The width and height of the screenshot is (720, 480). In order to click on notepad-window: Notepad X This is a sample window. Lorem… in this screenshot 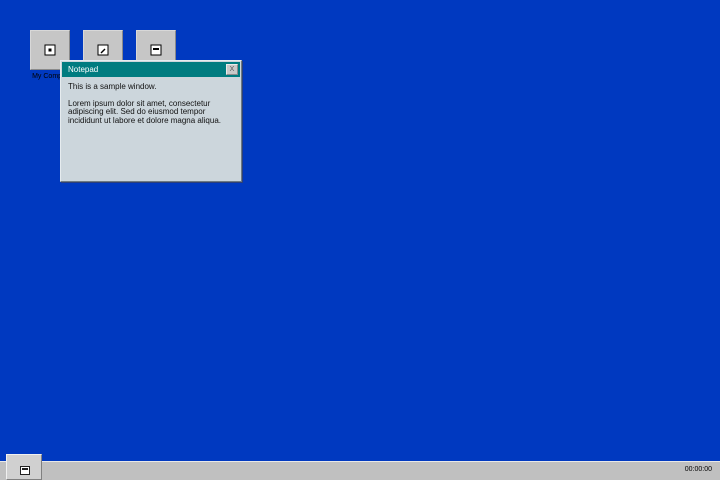, I will do `click(151, 121)`.